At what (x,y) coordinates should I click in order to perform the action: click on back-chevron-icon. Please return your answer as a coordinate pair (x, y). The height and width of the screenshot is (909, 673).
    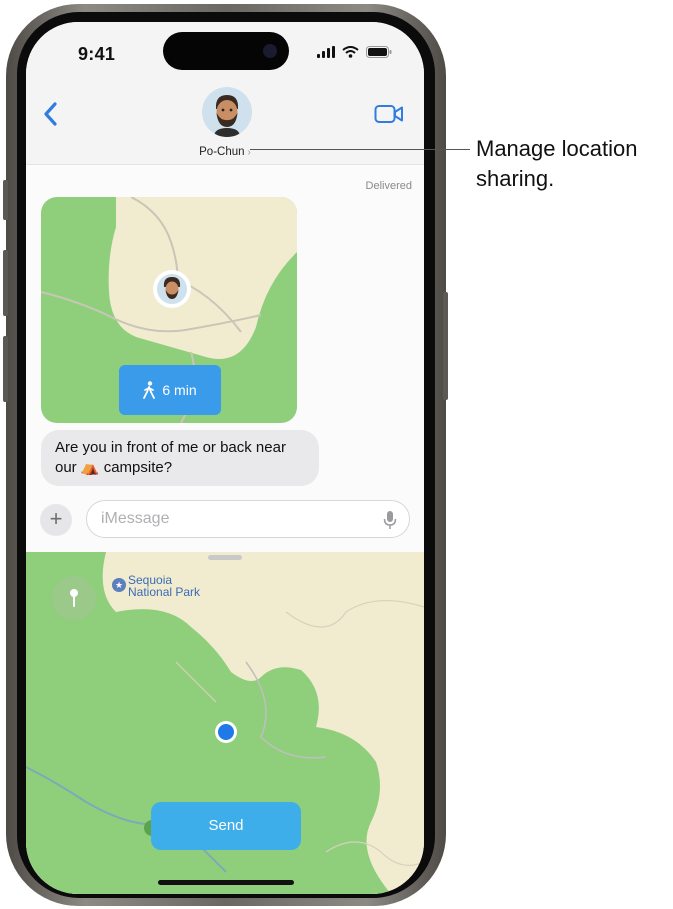
    Looking at the image, I should click on (51, 114).